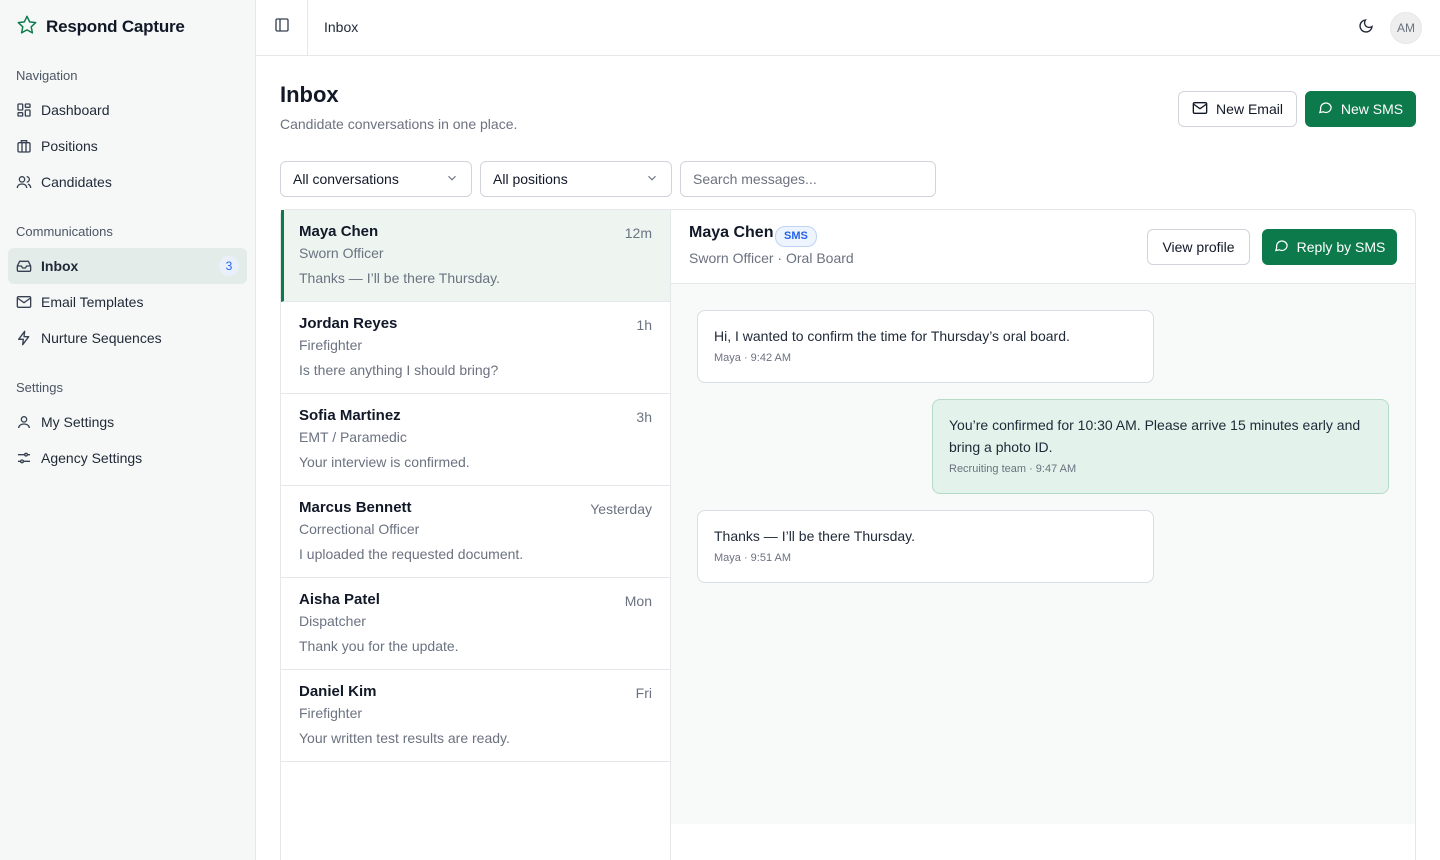 The image size is (1440, 860). I want to click on sidebar-item-label: My Settings, so click(78, 422).